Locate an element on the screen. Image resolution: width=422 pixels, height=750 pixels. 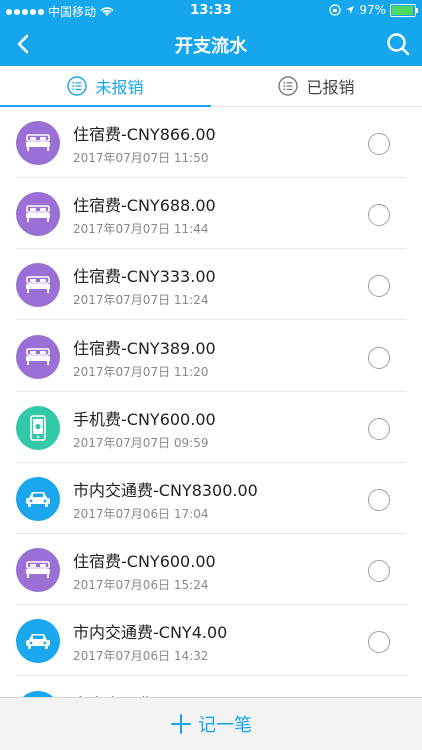
phone-icon is located at coordinates (38, 427).